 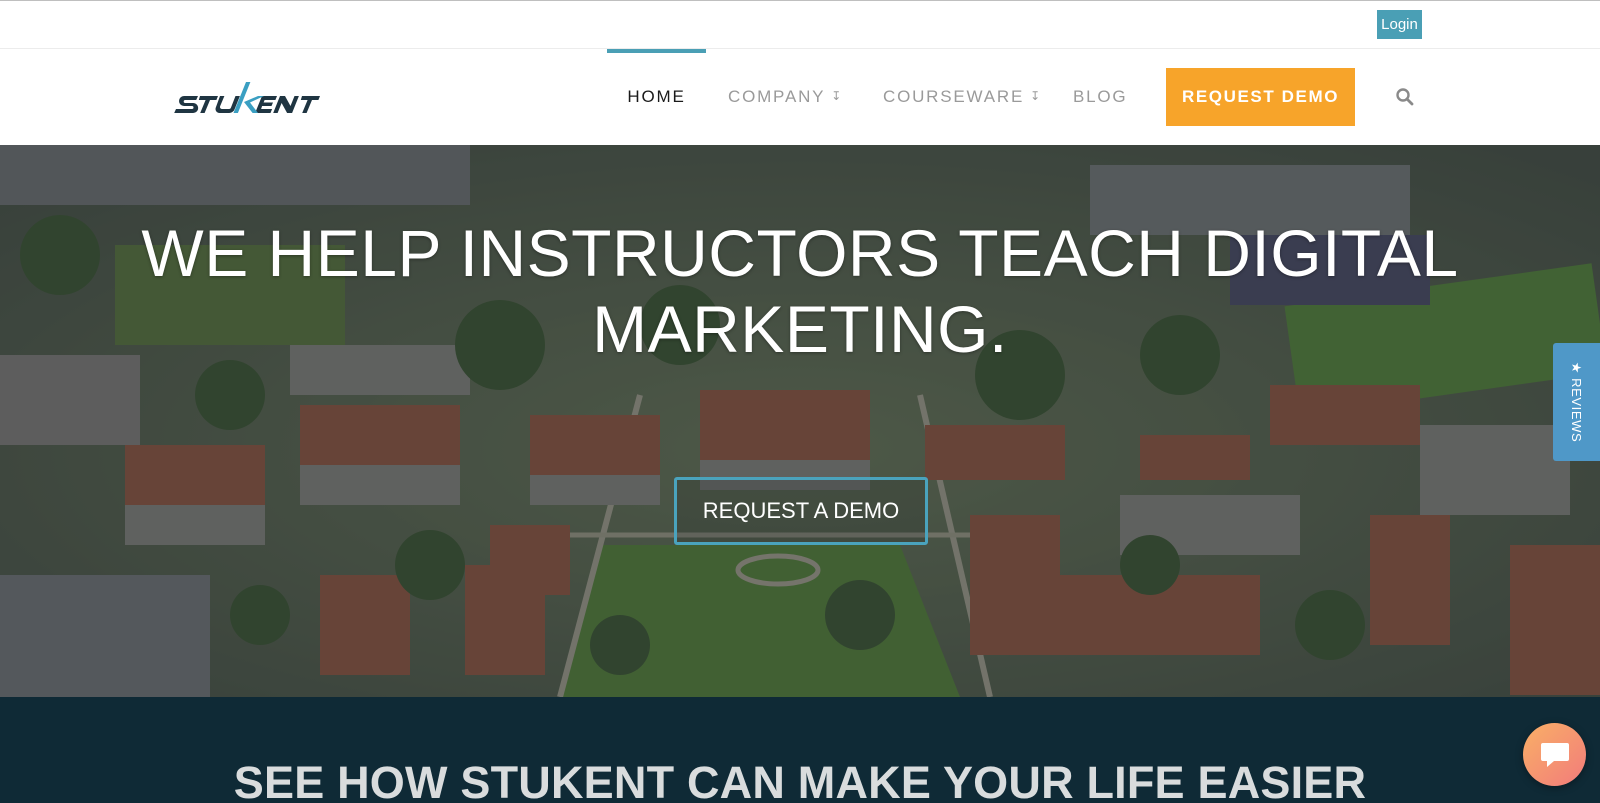 I want to click on search-icon, so click(x=1405, y=97).